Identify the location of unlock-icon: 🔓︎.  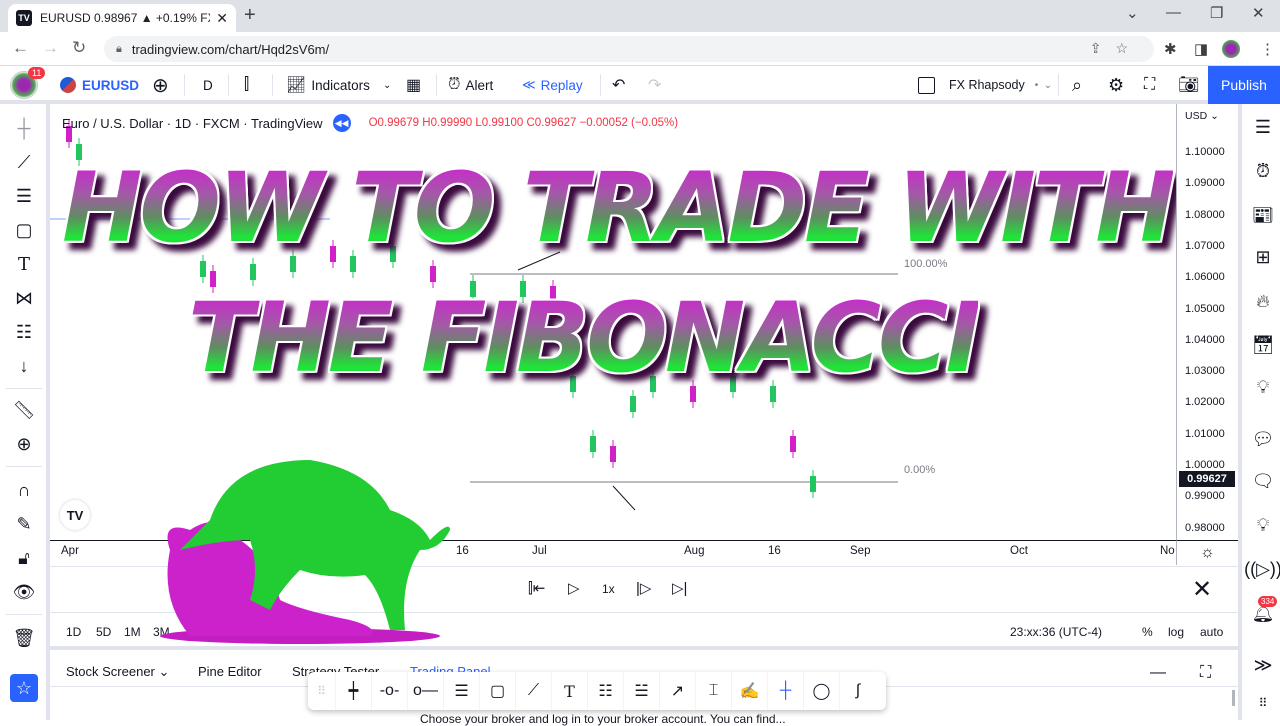
(24, 558).